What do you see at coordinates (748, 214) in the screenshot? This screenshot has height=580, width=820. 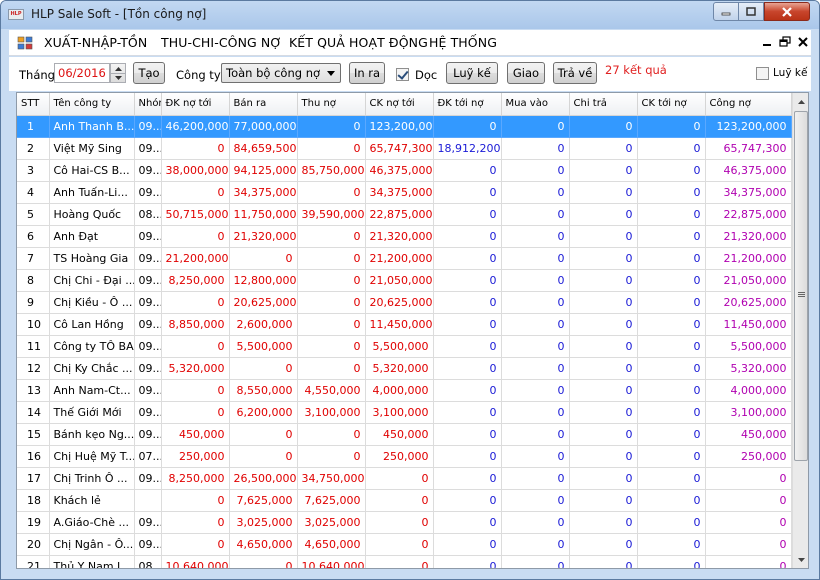 I see `table-cell: 22,875,000` at bounding box center [748, 214].